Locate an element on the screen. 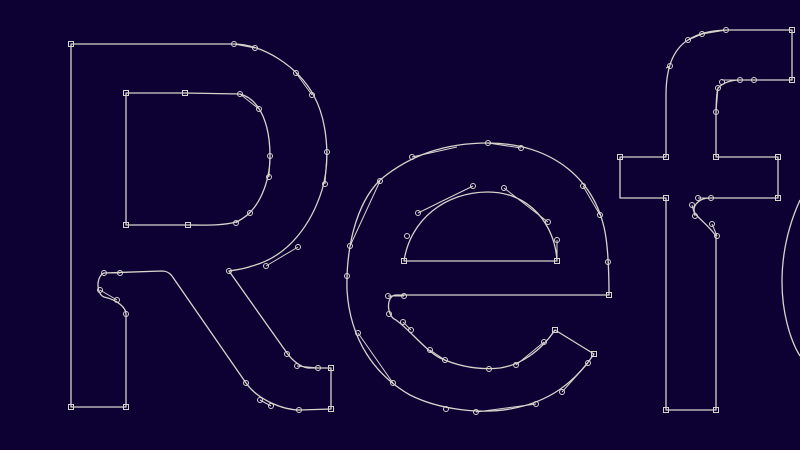  glyph-o-partial is located at coordinates (790, 278).